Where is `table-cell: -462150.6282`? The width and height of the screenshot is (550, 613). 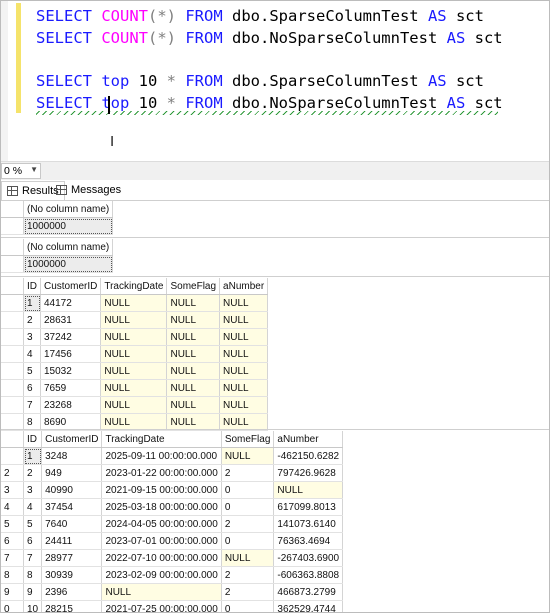 table-cell: -462150.6282 is located at coordinates (308, 456).